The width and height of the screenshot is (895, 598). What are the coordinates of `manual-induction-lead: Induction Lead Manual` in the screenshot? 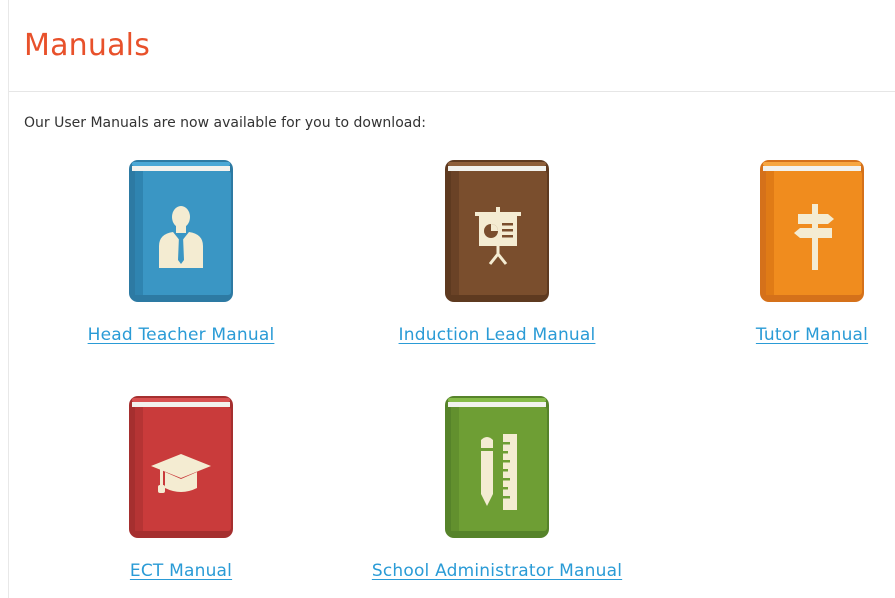 It's located at (497, 252).